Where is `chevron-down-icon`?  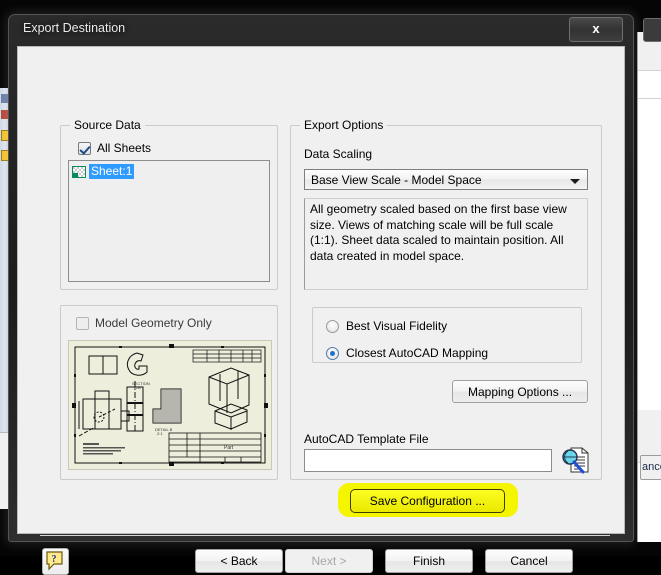 chevron-down-icon is located at coordinates (575, 181).